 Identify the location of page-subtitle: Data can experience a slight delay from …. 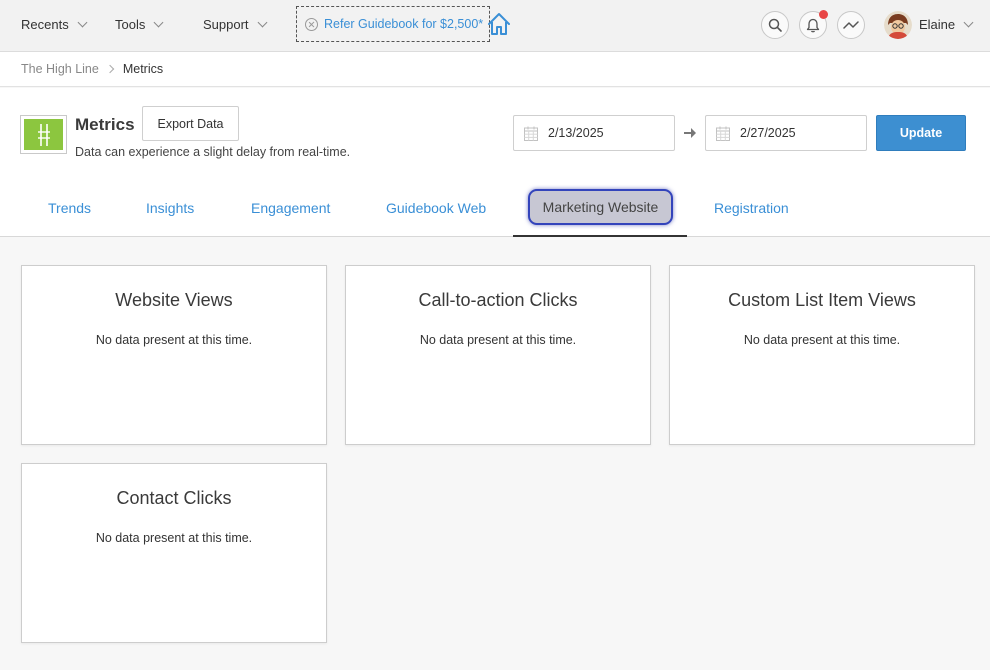
(213, 152).